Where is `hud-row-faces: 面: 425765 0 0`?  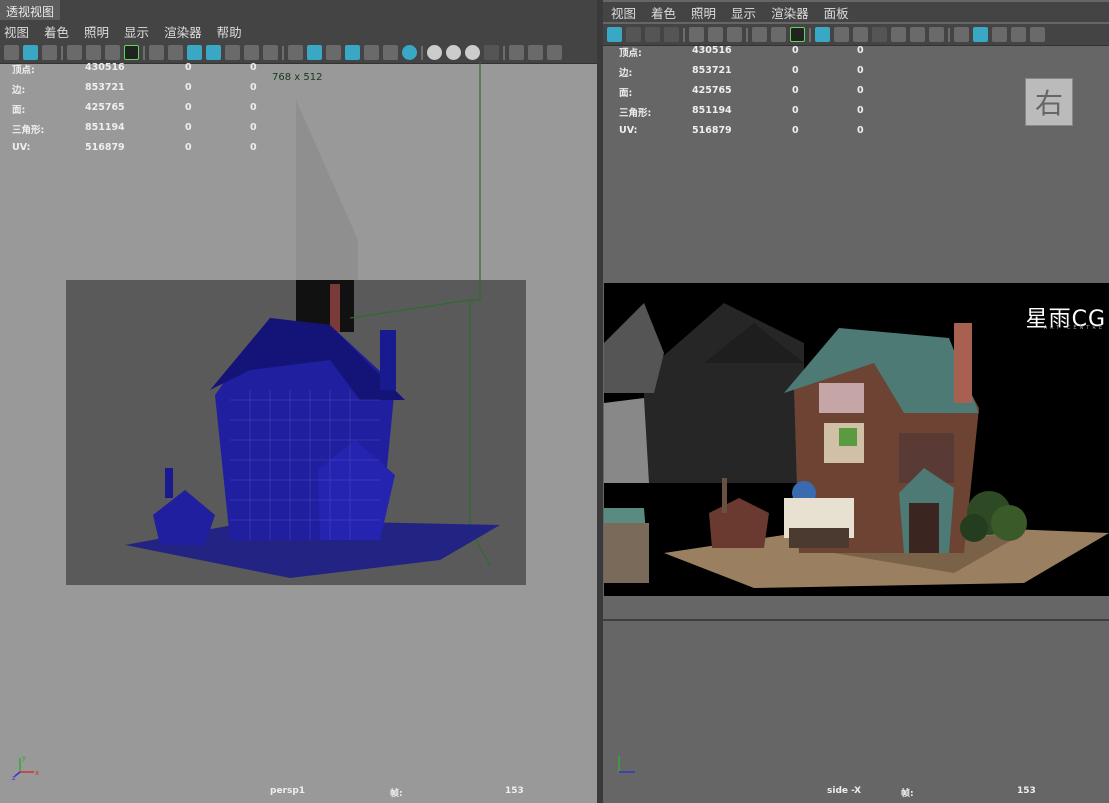 hud-row-faces: 面: 425765 0 0 is located at coordinates (753, 95).